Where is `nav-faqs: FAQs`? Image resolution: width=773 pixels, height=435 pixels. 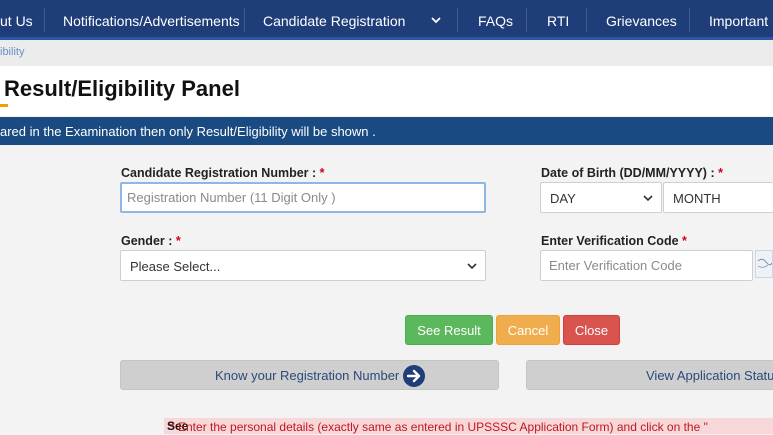 nav-faqs: FAQs is located at coordinates (495, 20).